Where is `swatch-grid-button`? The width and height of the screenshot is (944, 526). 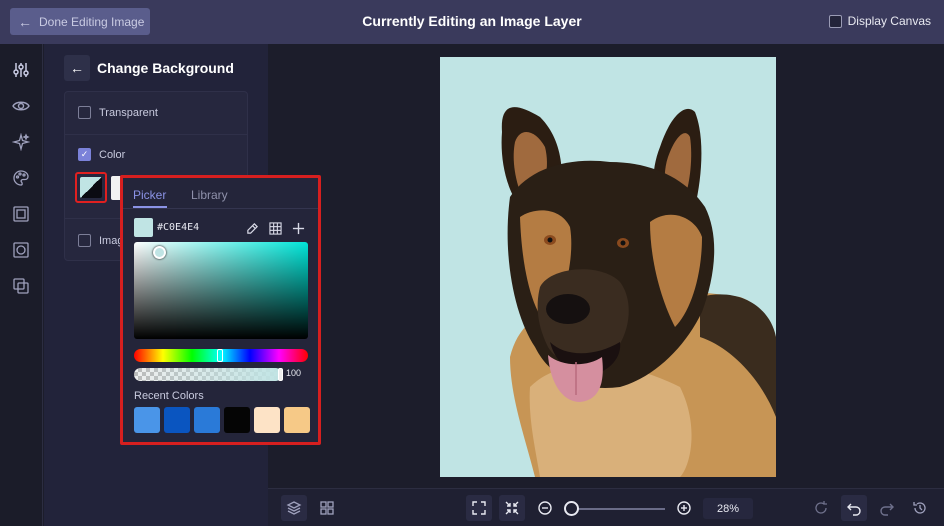 swatch-grid-button is located at coordinates (275, 228).